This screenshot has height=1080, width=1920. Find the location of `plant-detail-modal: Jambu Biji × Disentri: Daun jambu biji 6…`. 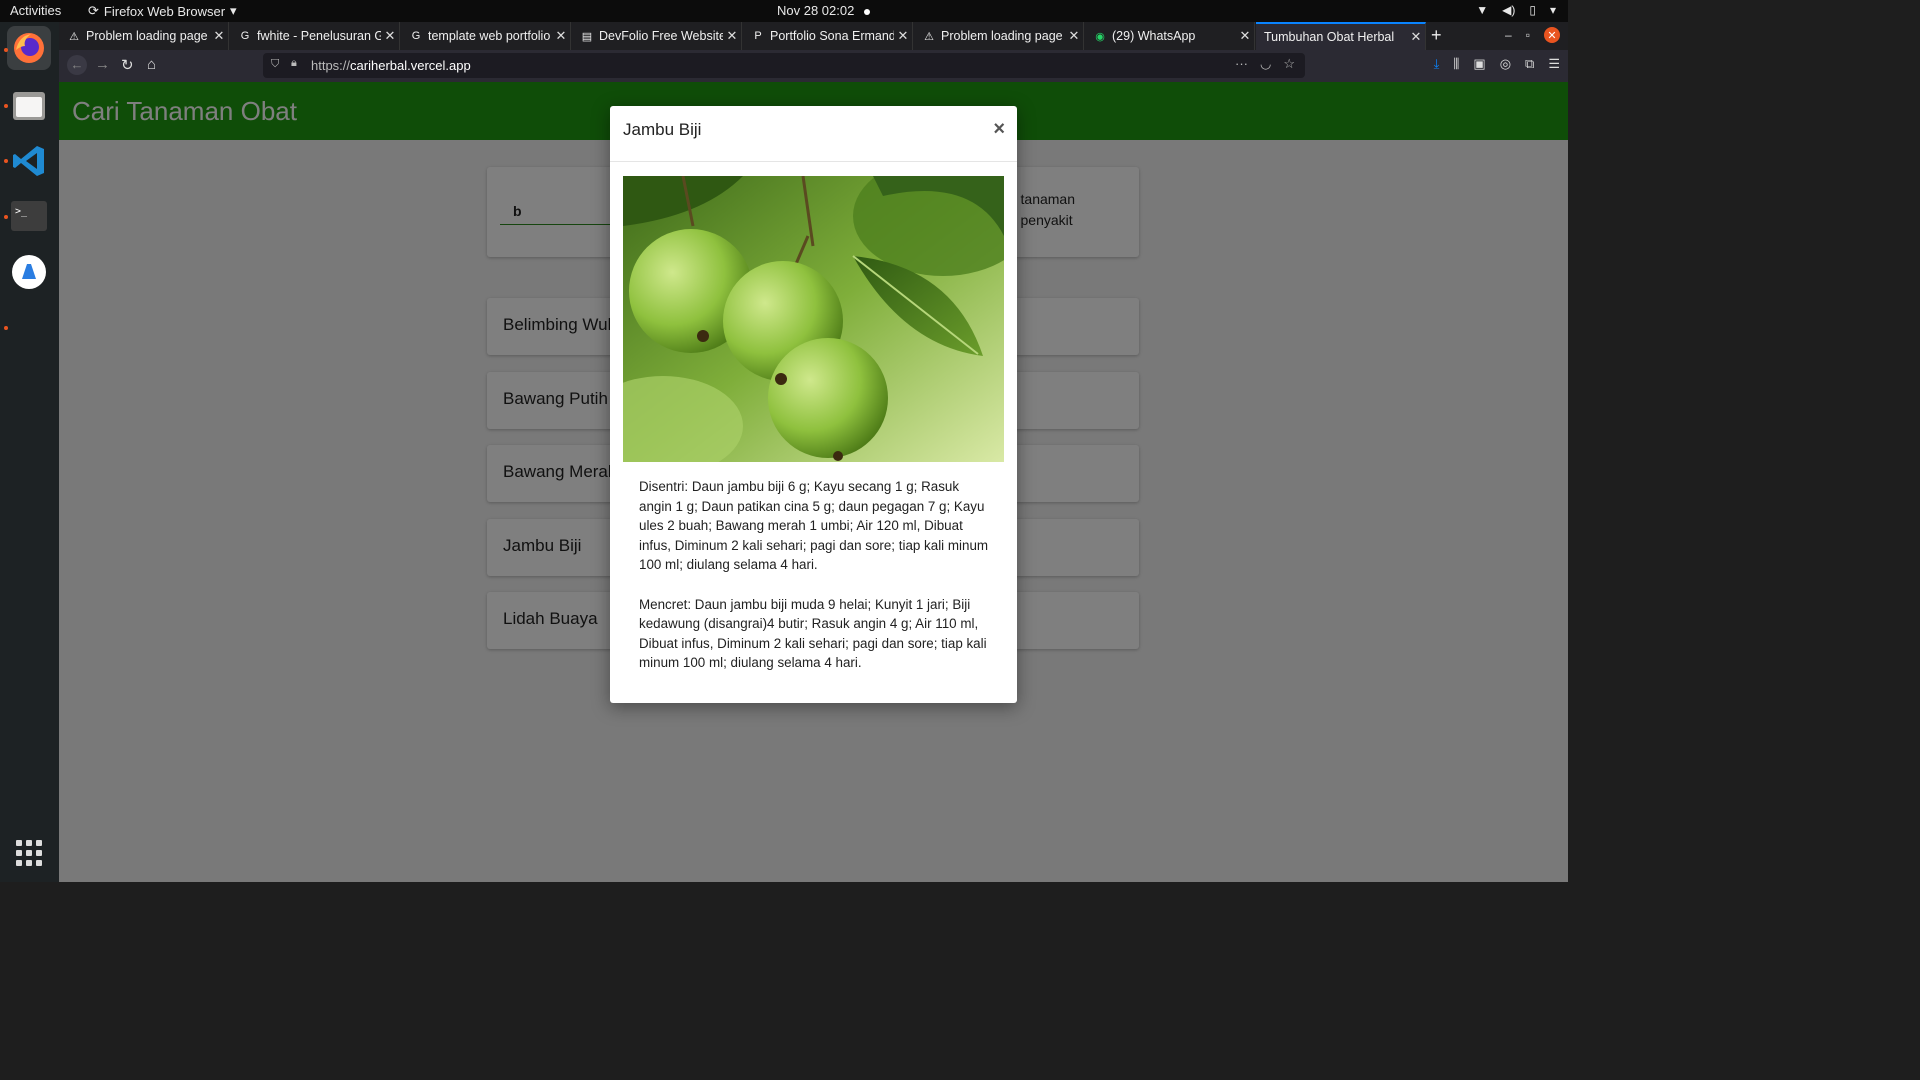

plant-detail-modal: Jambu Biji × Disentri: Daun jambu biji 6… is located at coordinates (813, 404).